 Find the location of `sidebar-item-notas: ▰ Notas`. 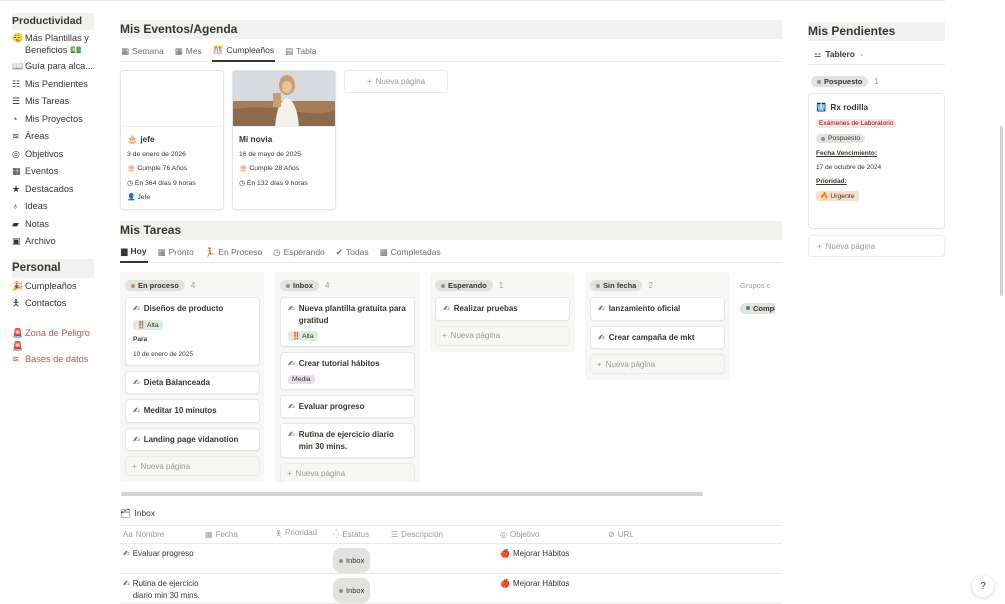

sidebar-item-notas: ▰ Notas is located at coordinates (54, 227).